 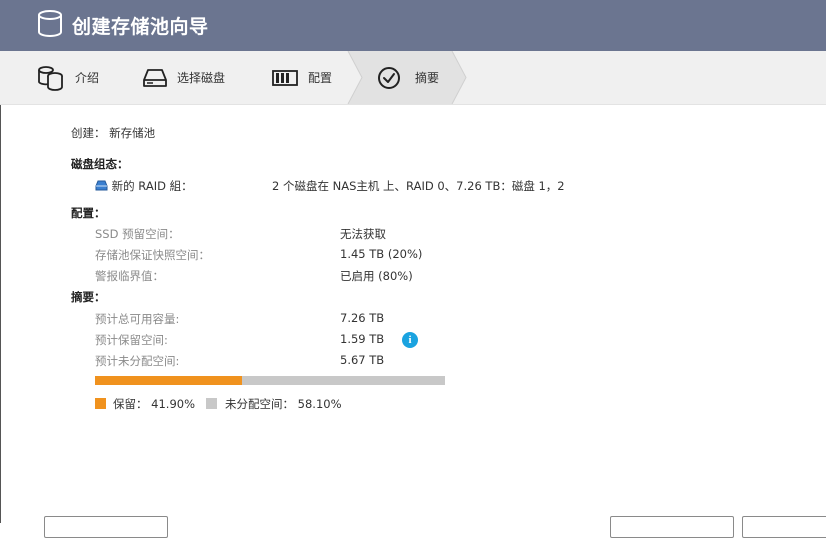 What do you see at coordinates (319, 404) in the screenshot?
I see `unallocated-legend-pct: 58.10%` at bounding box center [319, 404].